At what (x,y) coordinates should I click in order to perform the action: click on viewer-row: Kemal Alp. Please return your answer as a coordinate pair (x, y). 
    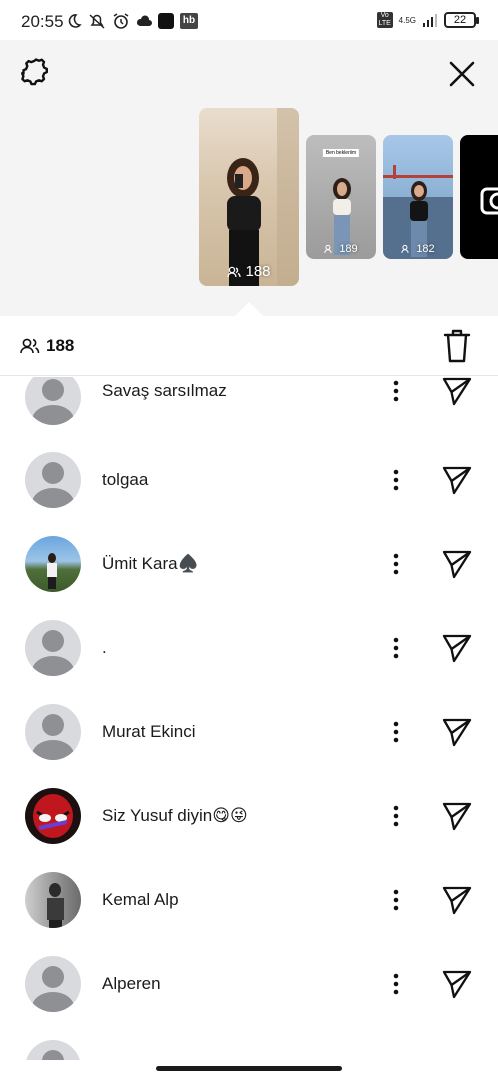
    Looking at the image, I should click on (249, 914).